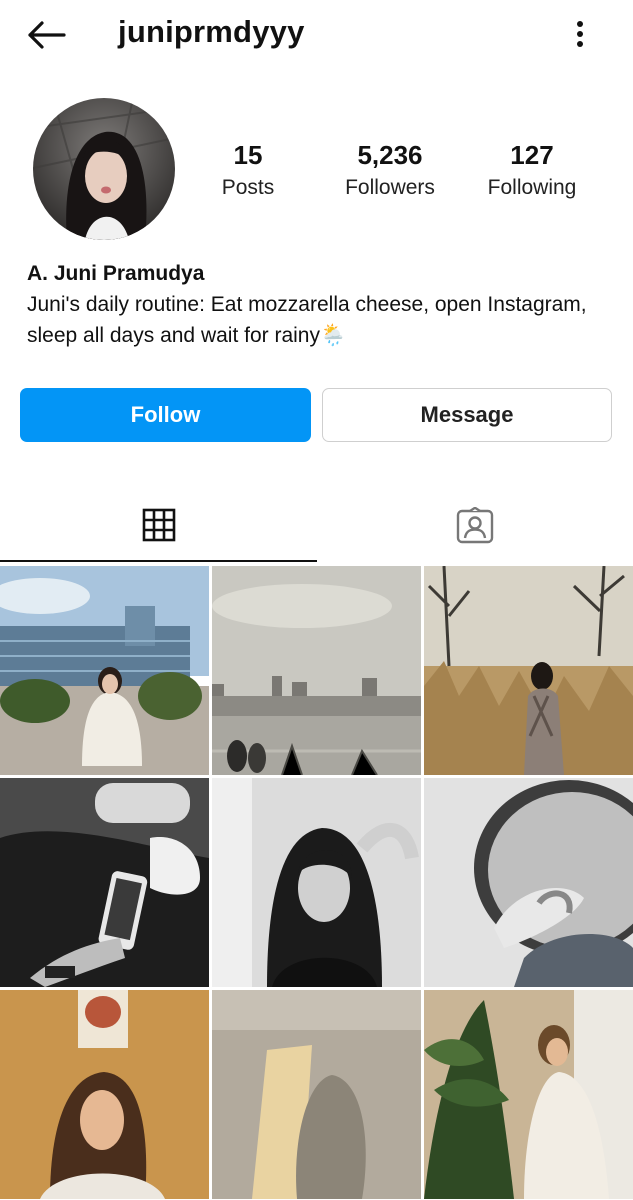  I want to click on tab-posts-grid, so click(158, 526).